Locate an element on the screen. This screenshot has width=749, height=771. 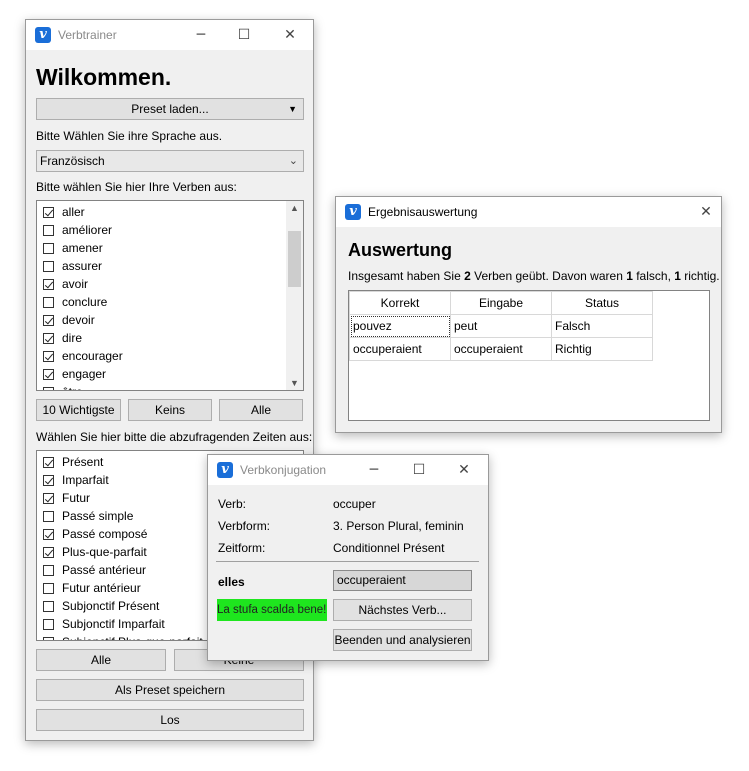
summary-wrong: 1 is located at coordinates (629, 276).